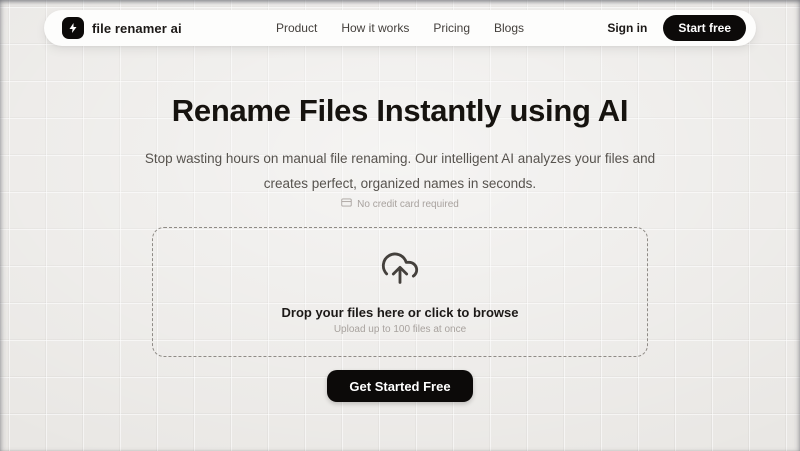  Describe the element at coordinates (408, 204) in the screenshot. I see `badge-text: No credit card required` at that location.